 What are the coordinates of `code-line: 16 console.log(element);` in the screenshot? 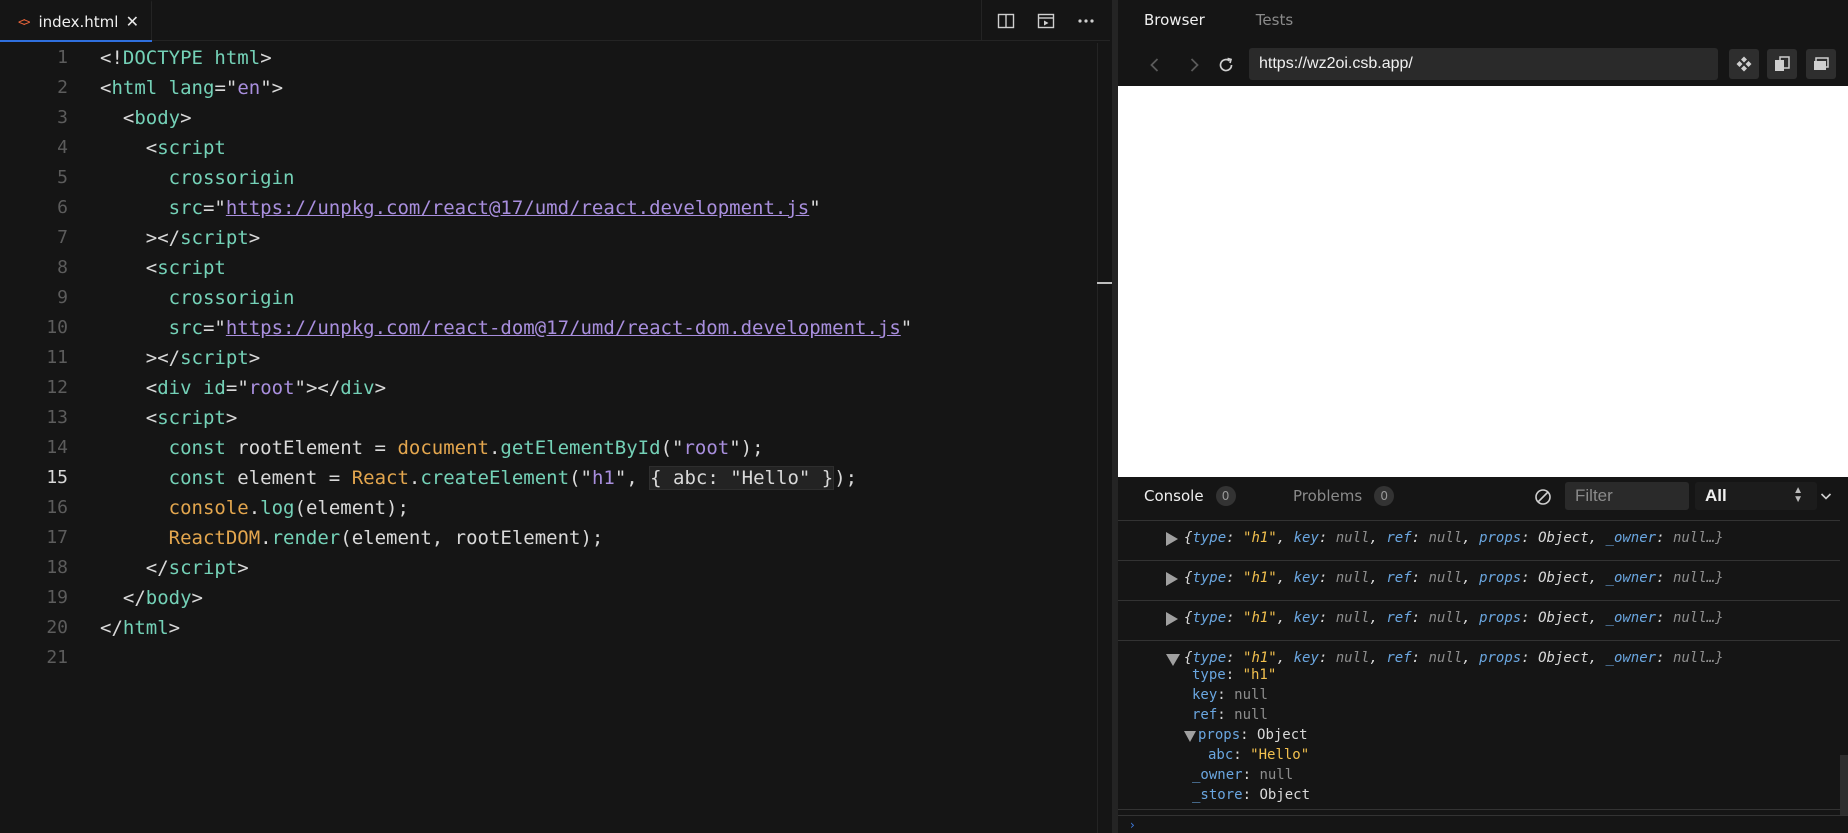 It's located at (547, 508).